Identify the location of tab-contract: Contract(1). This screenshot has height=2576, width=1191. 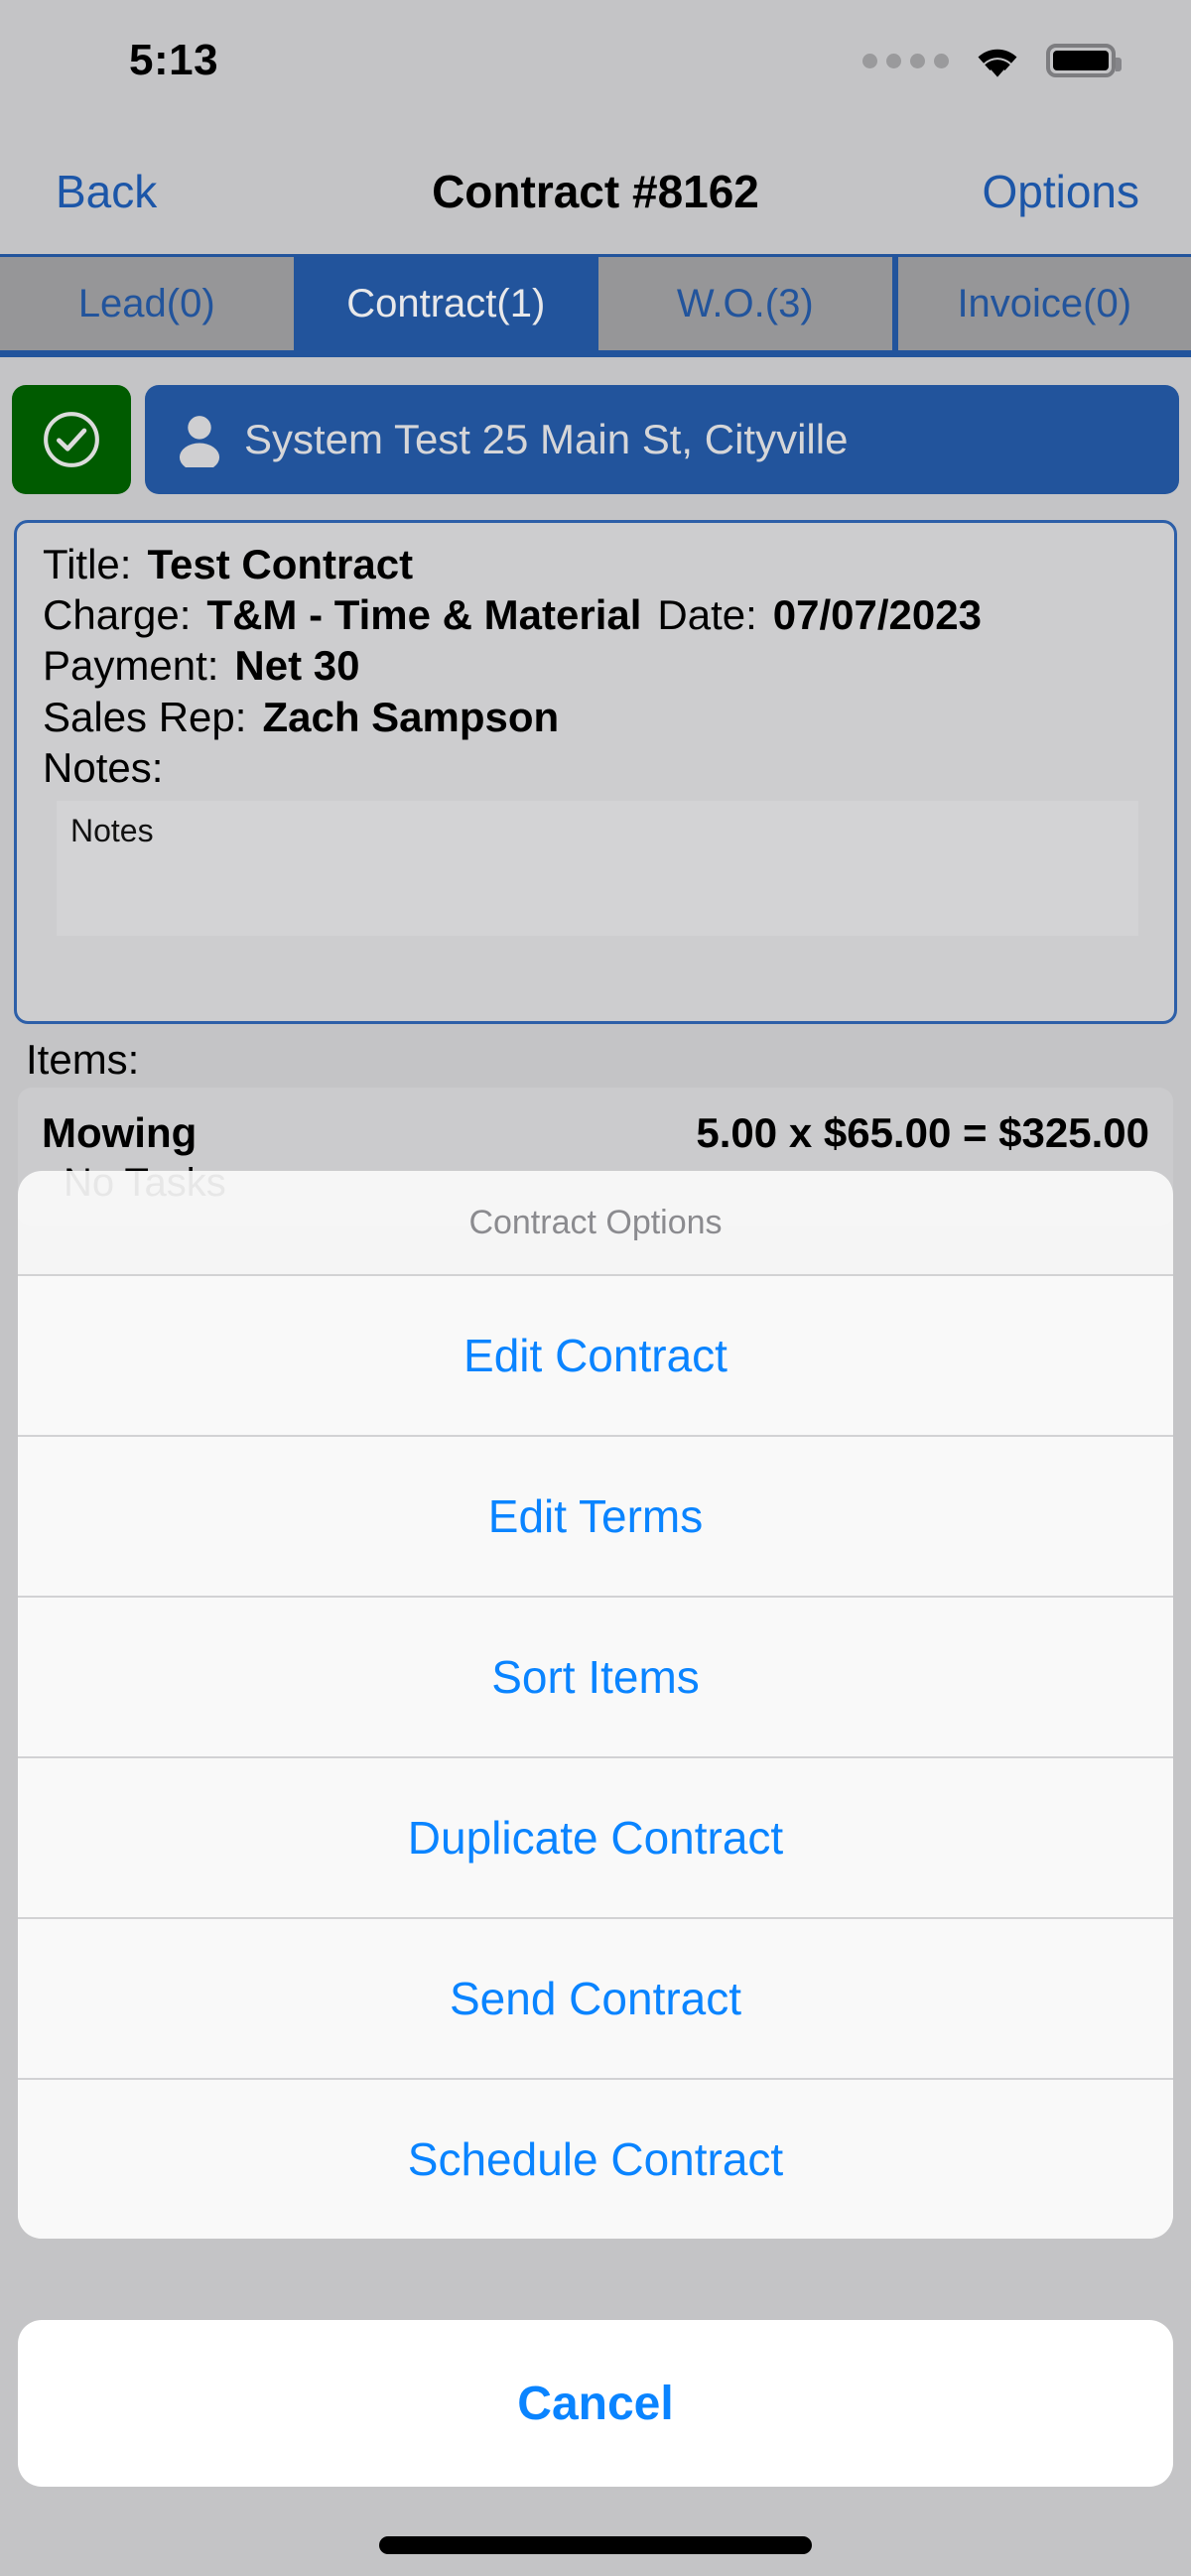
(446, 303).